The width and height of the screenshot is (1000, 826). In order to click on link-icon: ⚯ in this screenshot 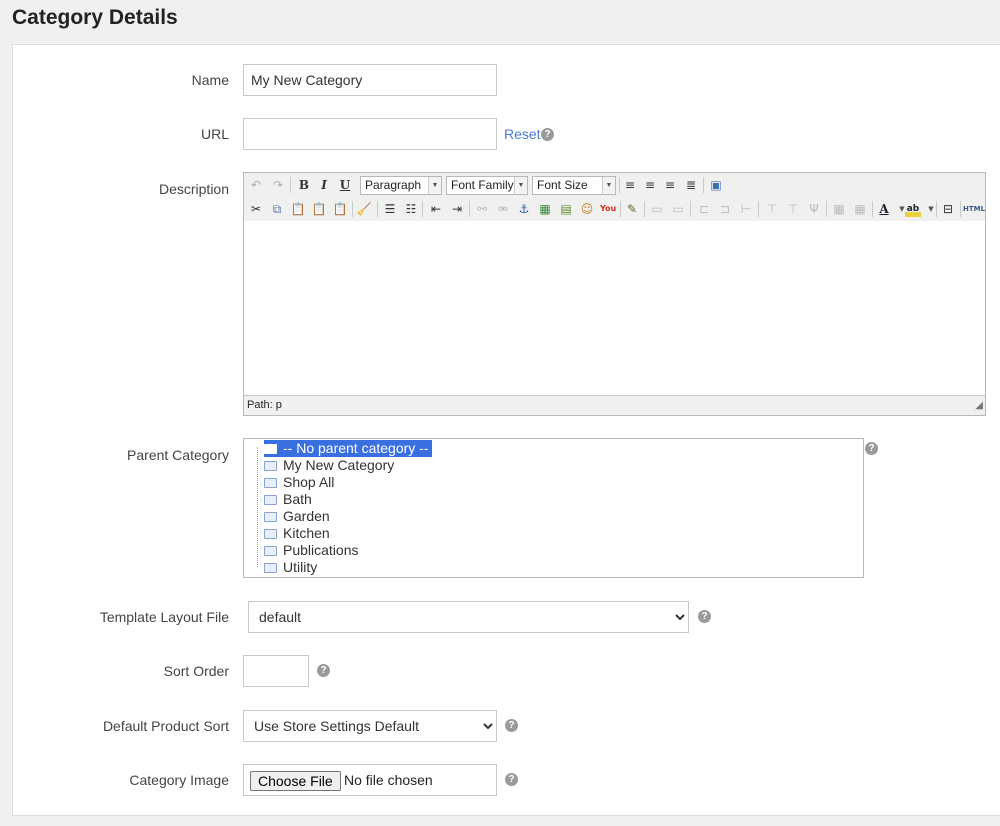, I will do `click(482, 209)`.